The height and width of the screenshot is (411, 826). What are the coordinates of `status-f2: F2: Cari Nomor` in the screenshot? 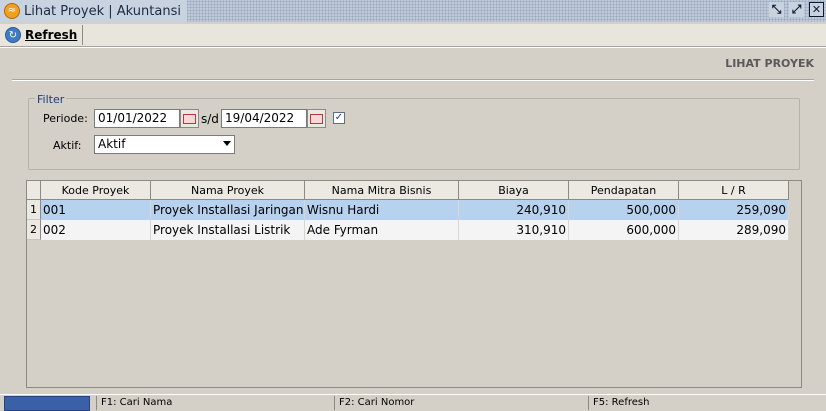 It's located at (459, 403).